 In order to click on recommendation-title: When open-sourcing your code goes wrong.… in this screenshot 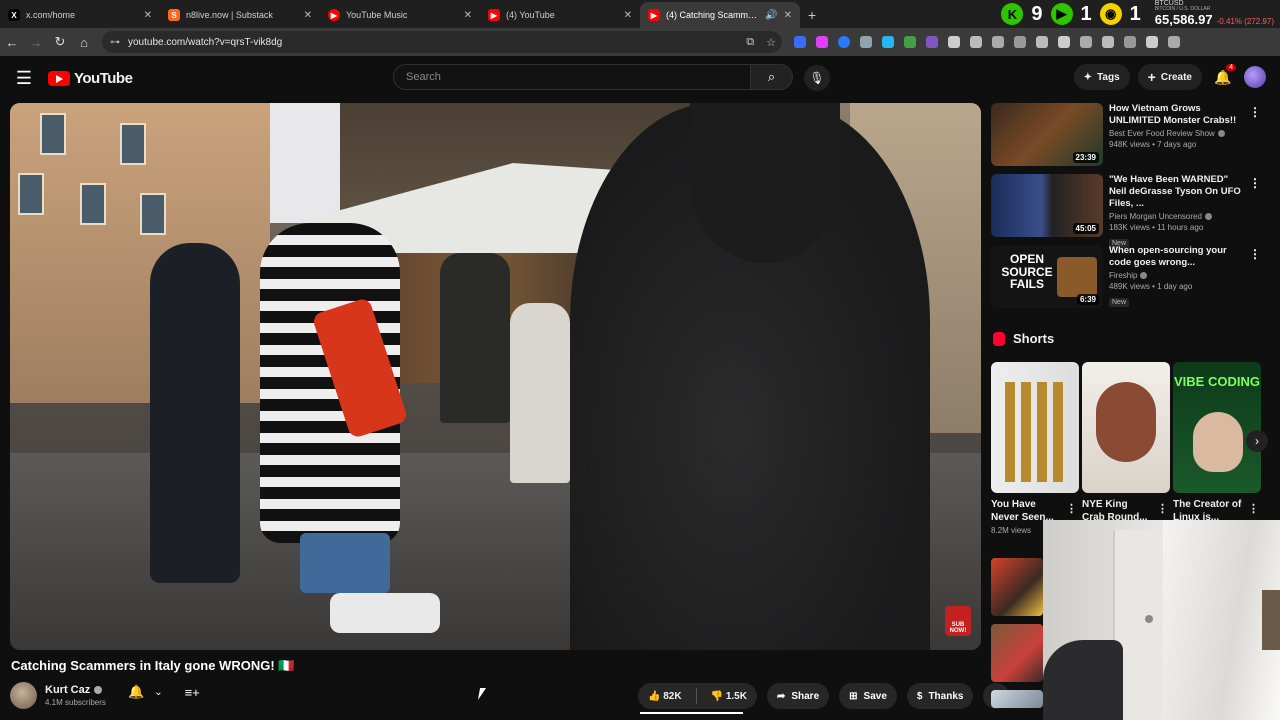, I will do `click(1176, 257)`.